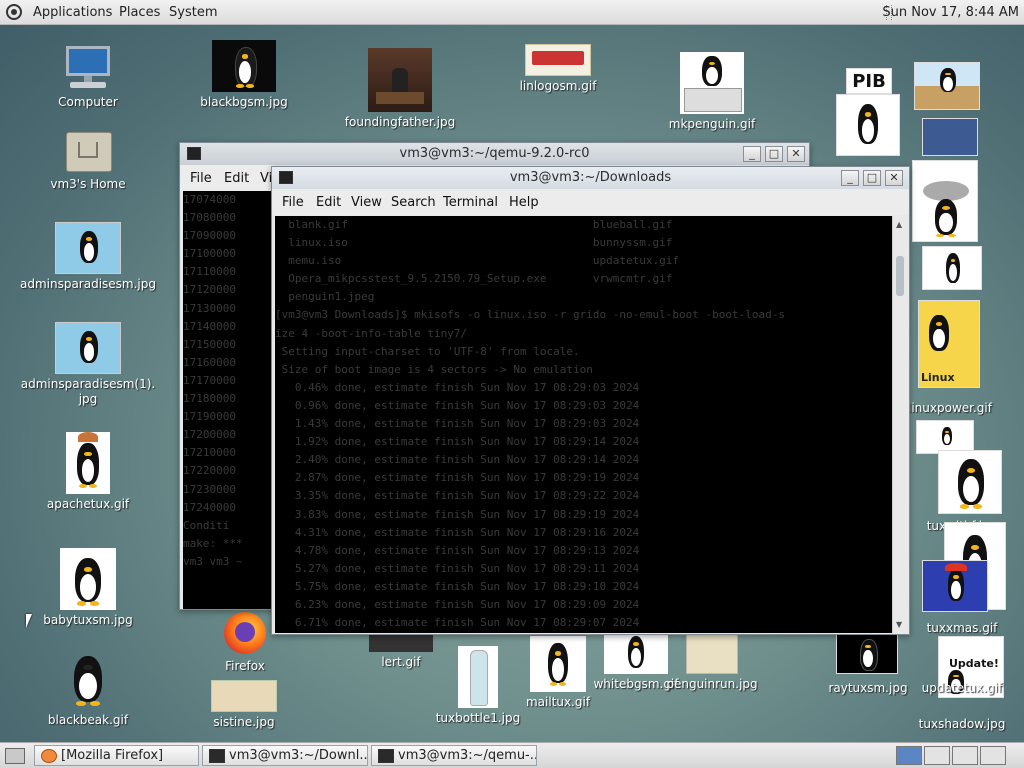 This screenshot has width=1024, height=768. Describe the element at coordinates (217, 756) in the screenshot. I see `terminal-icon` at that location.